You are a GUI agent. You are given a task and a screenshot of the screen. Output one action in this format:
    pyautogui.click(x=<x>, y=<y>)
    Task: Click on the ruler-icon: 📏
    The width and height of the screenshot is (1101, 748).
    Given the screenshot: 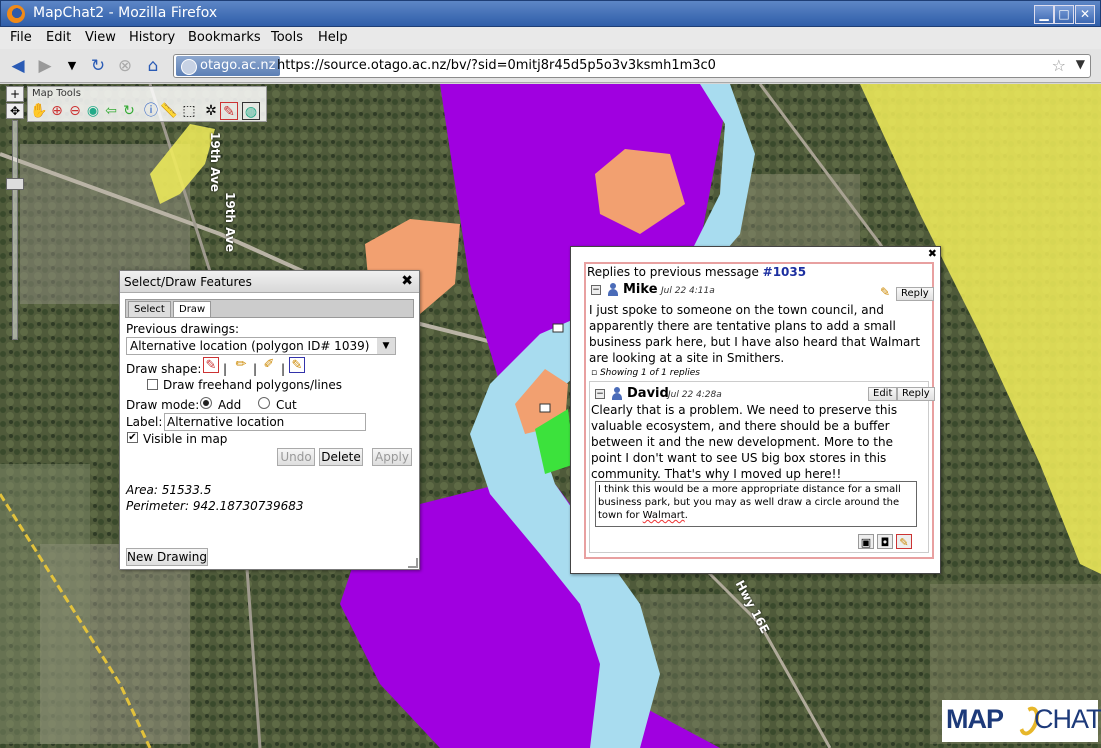 What is the action you would take?
    pyautogui.click(x=169, y=111)
    